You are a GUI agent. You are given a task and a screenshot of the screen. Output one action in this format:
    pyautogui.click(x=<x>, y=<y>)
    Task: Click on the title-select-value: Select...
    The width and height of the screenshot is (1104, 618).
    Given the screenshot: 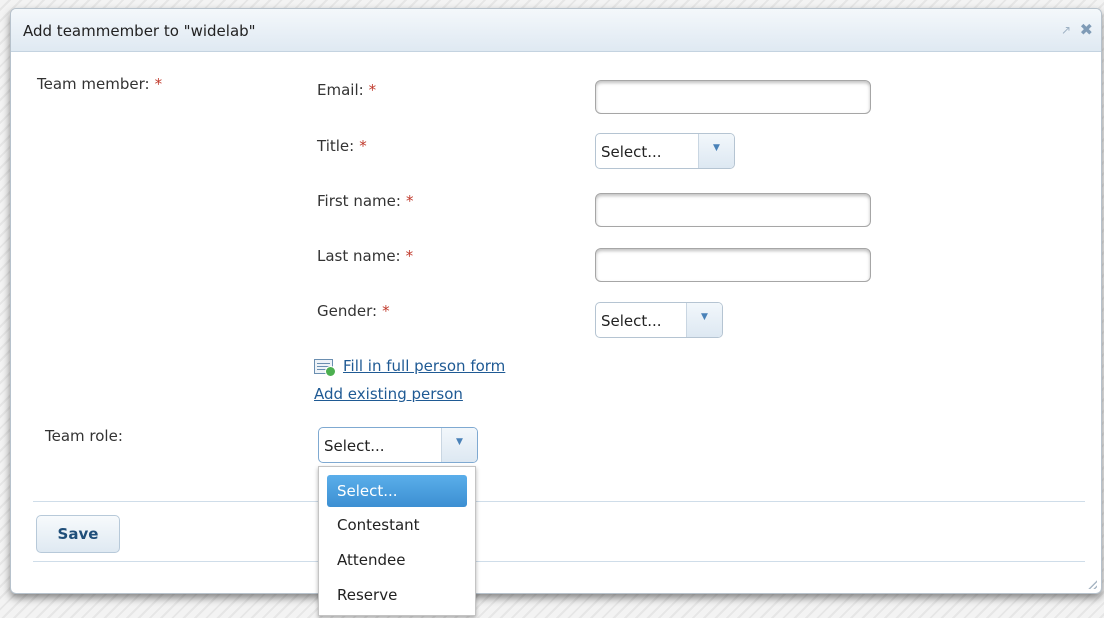 What is the action you would take?
    pyautogui.click(x=631, y=152)
    